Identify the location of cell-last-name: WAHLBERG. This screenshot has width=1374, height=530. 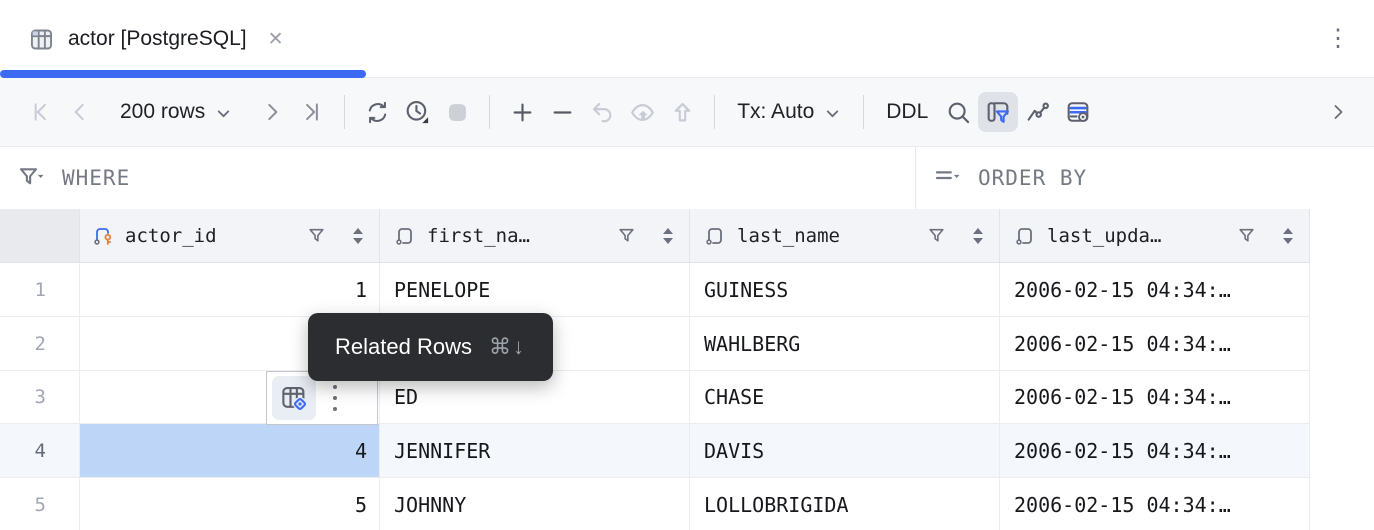
(845, 344).